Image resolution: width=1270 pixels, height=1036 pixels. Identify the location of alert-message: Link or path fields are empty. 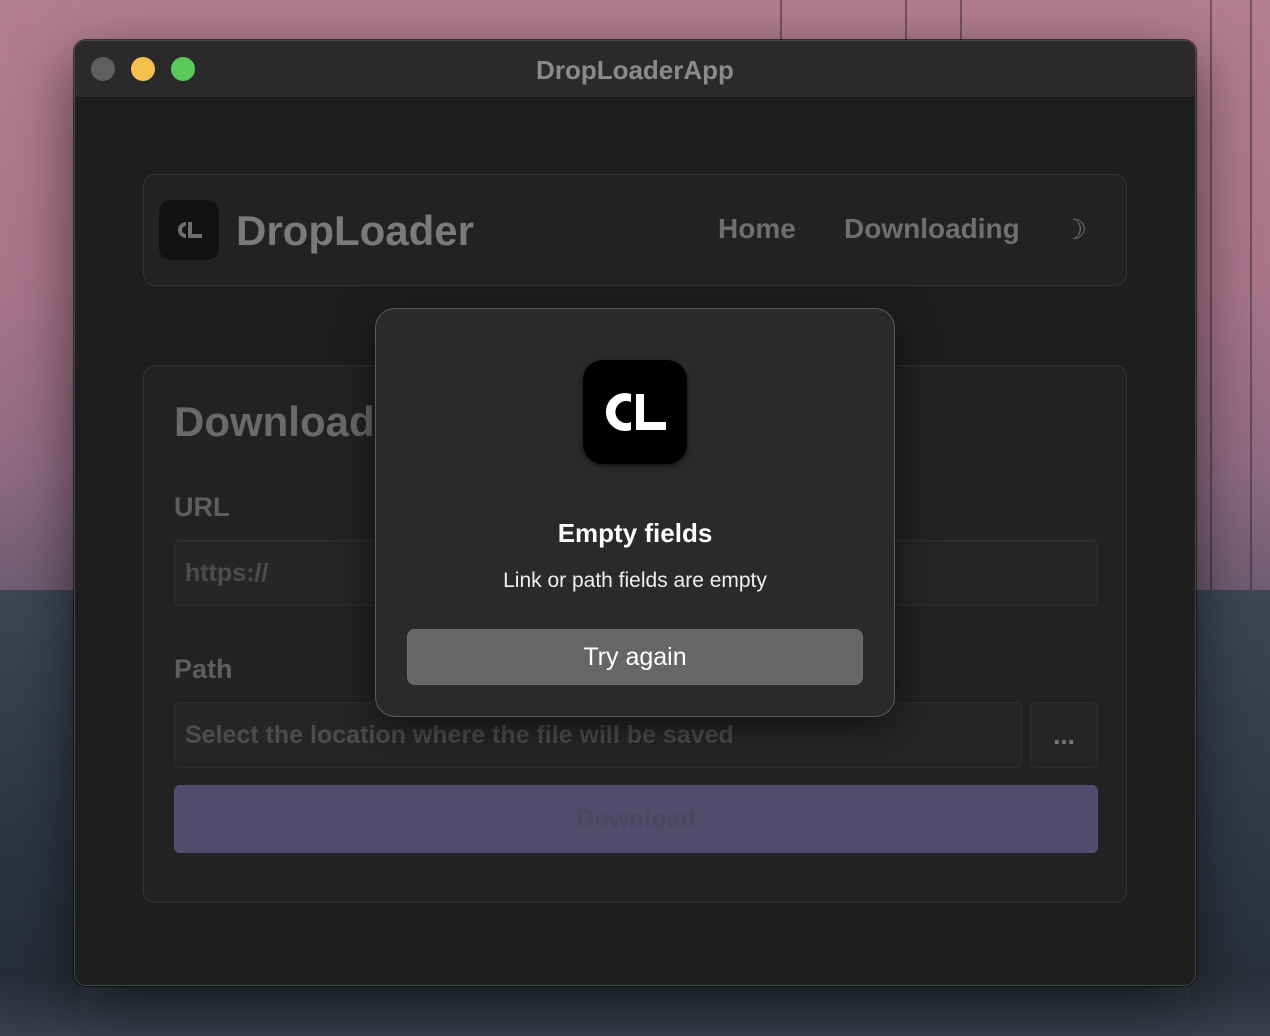
(635, 580).